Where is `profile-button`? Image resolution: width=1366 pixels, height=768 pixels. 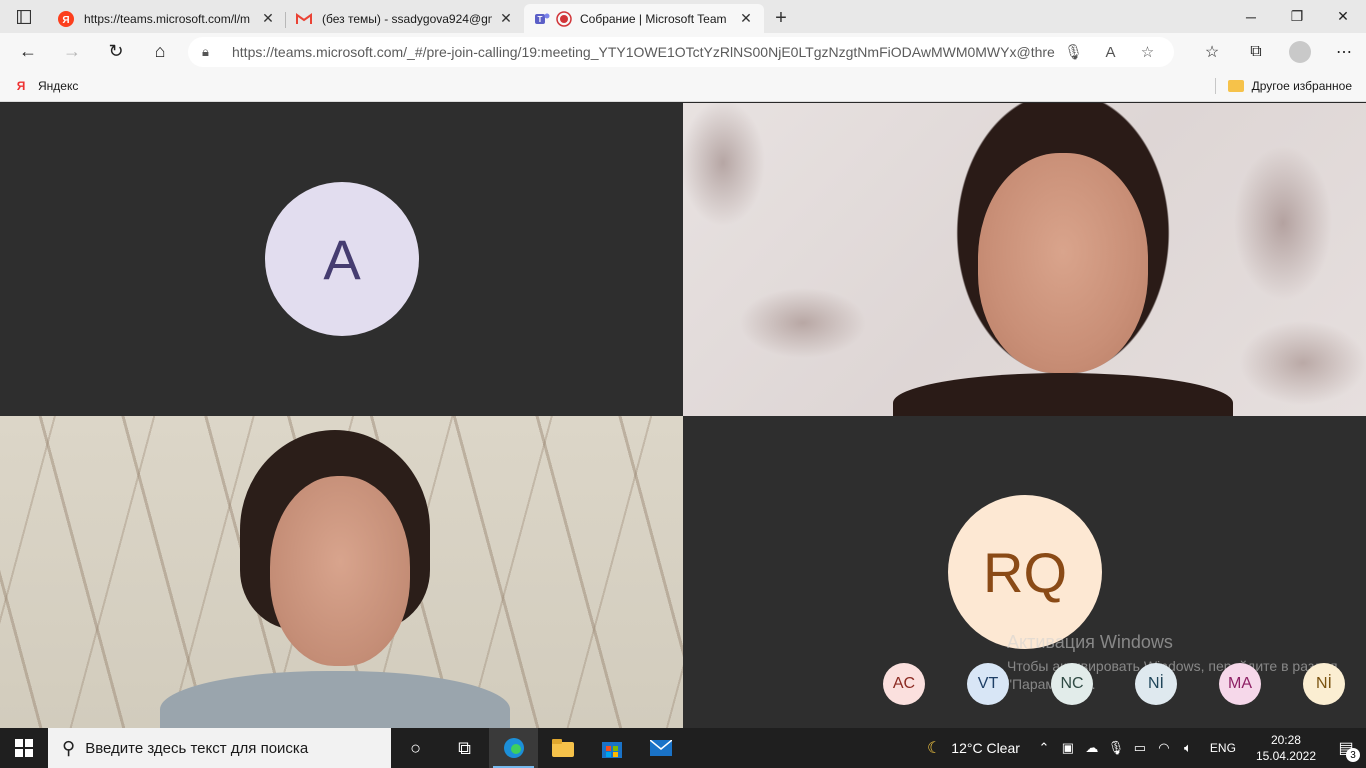
profile-button is located at coordinates (1300, 51).